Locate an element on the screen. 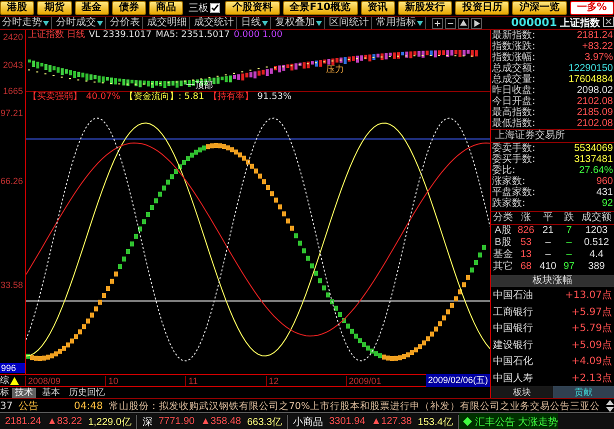 Image resolution: width=614 pixels, height=429 pixels. window-icon is located at coordinates (608, 22).